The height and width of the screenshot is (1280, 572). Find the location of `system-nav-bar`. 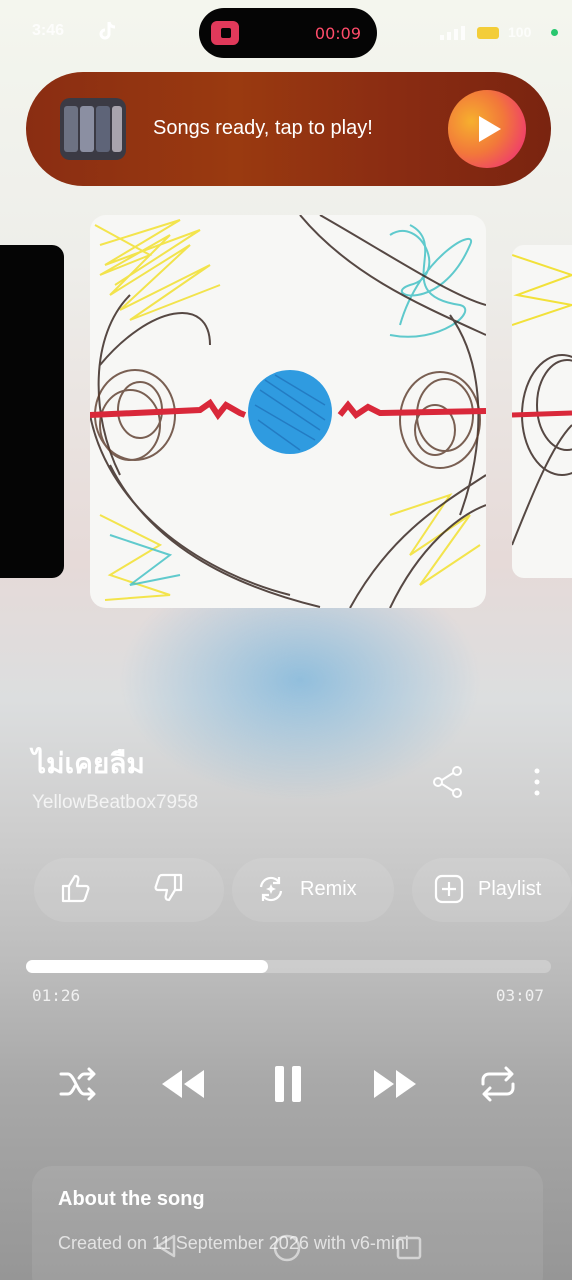

system-nav-bar is located at coordinates (289, 1248).